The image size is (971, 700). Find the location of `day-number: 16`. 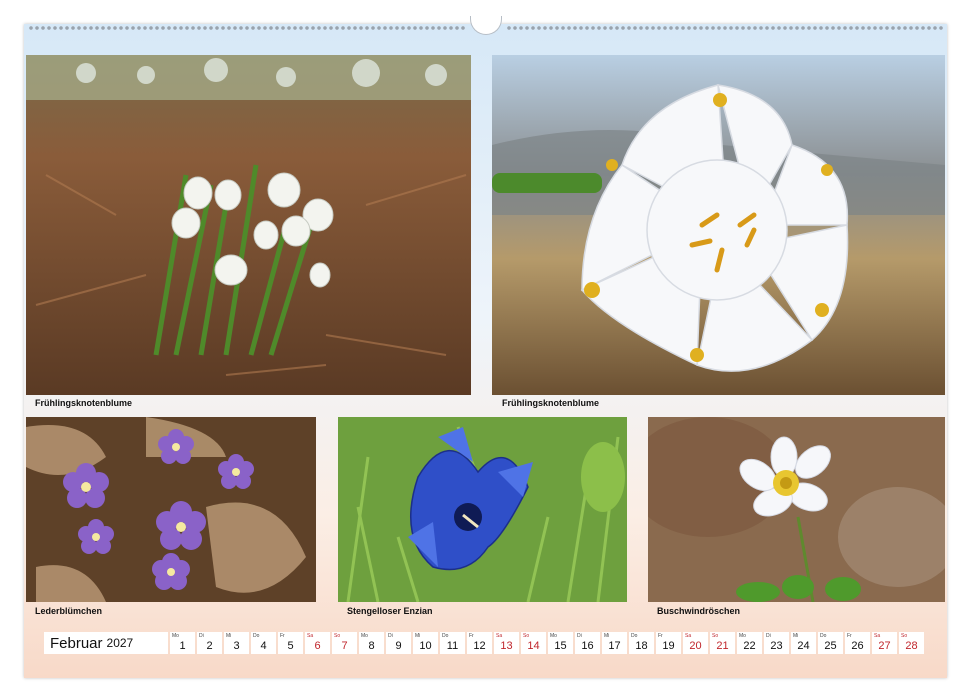

day-number: 16 is located at coordinates (587, 646).